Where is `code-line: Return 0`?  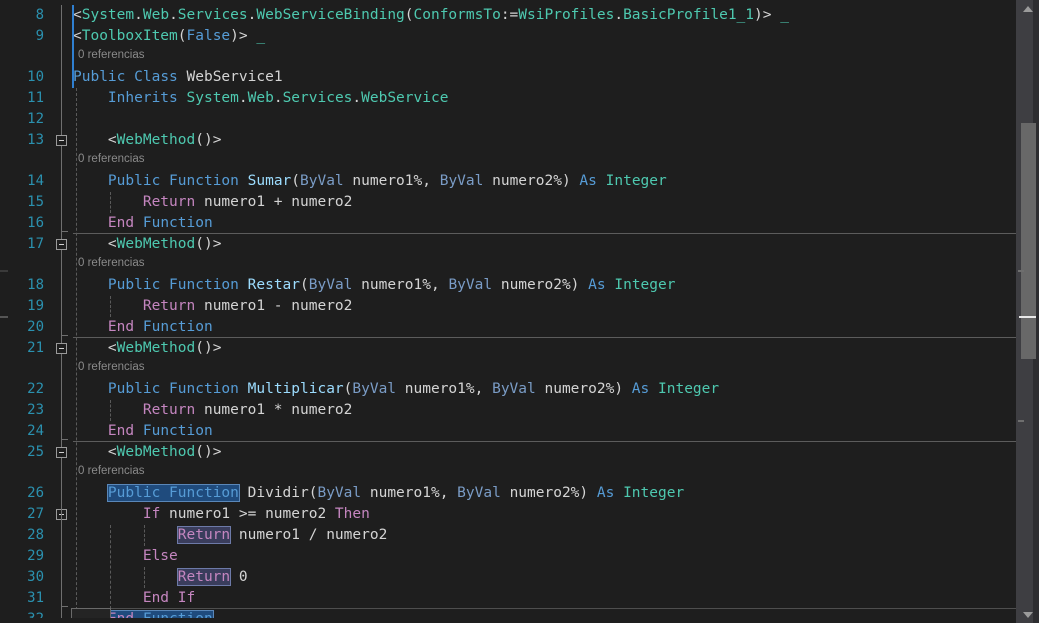
code-line: Return 0 is located at coordinates (160, 577).